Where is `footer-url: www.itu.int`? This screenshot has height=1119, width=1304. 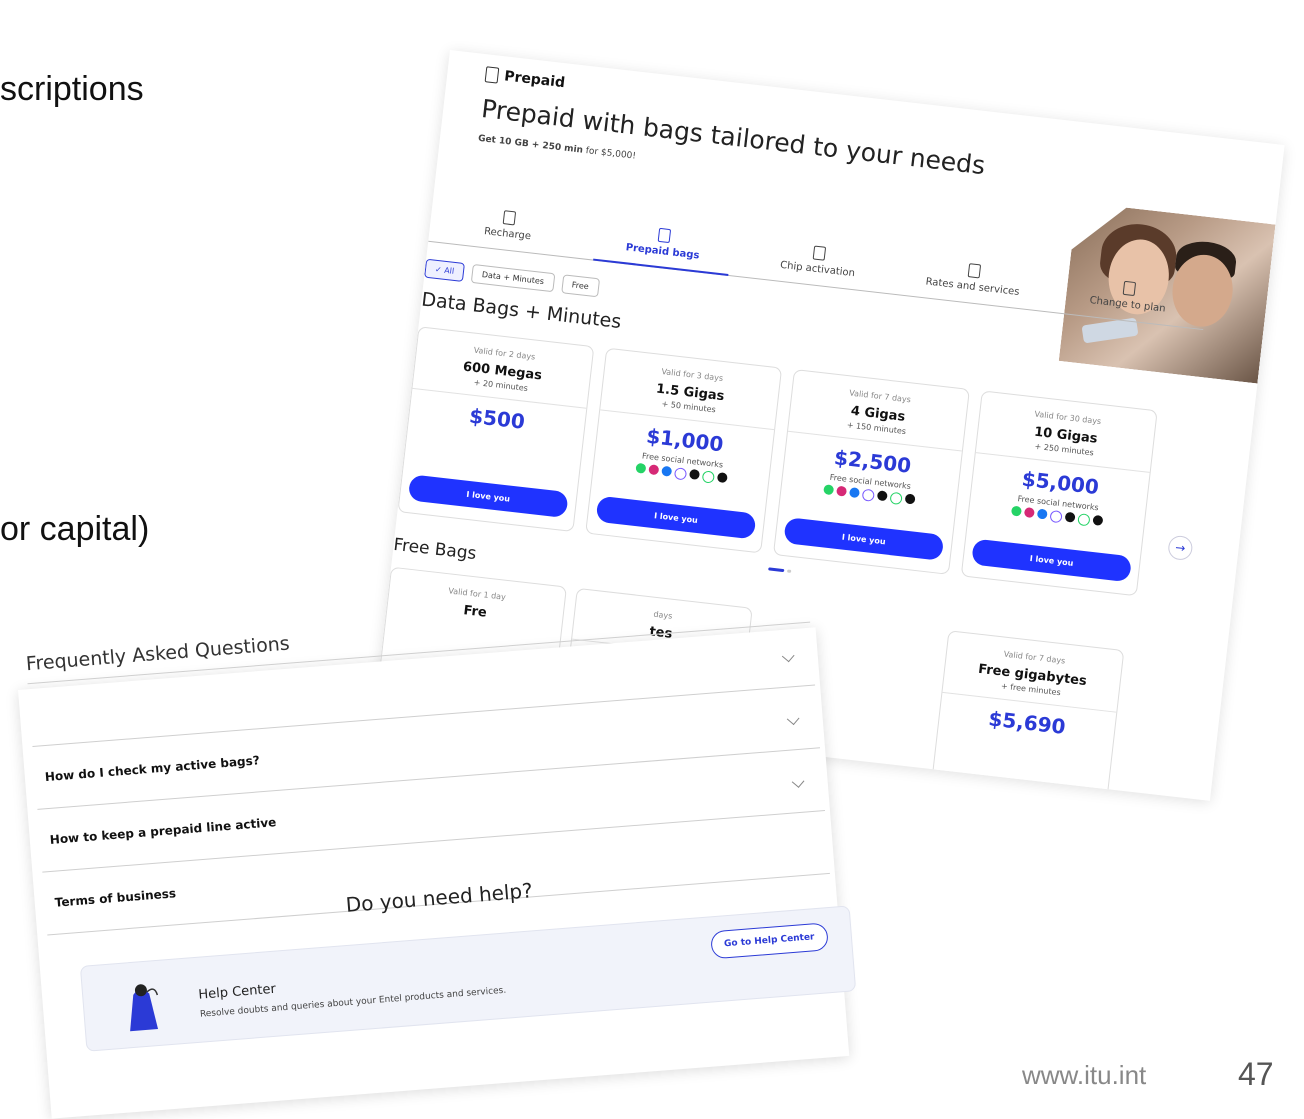 footer-url: www.itu.int is located at coordinates (1084, 1075).